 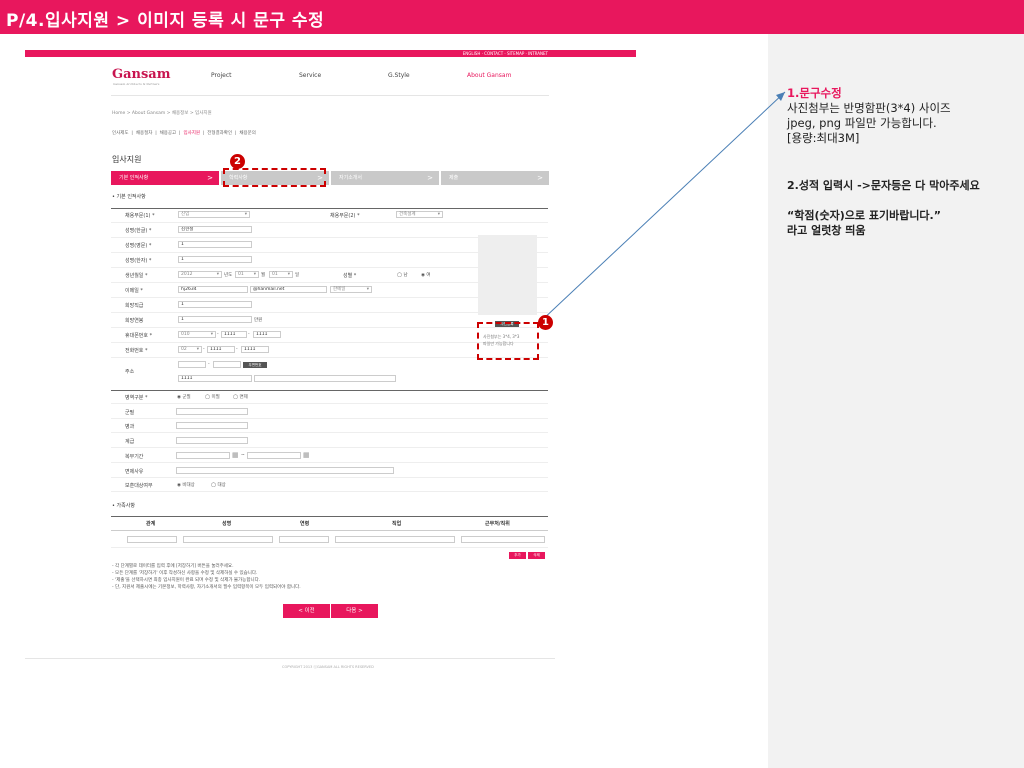 What do you see at coordinates (221, 349) in the screenshot?
I see `phone-mid-input: 1111` at bounding box center [221, 349].